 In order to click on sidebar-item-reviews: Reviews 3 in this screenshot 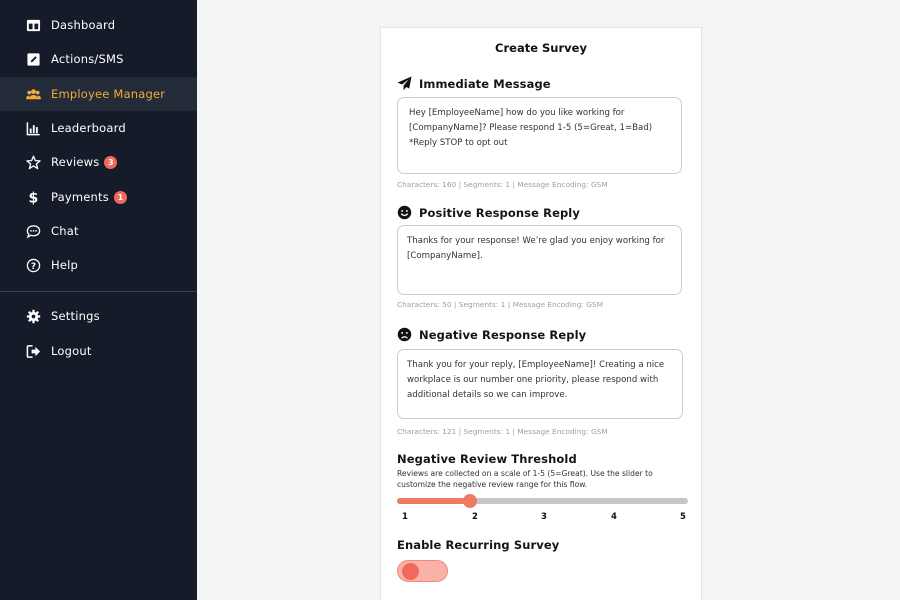, I will do `click(98, 162)`.